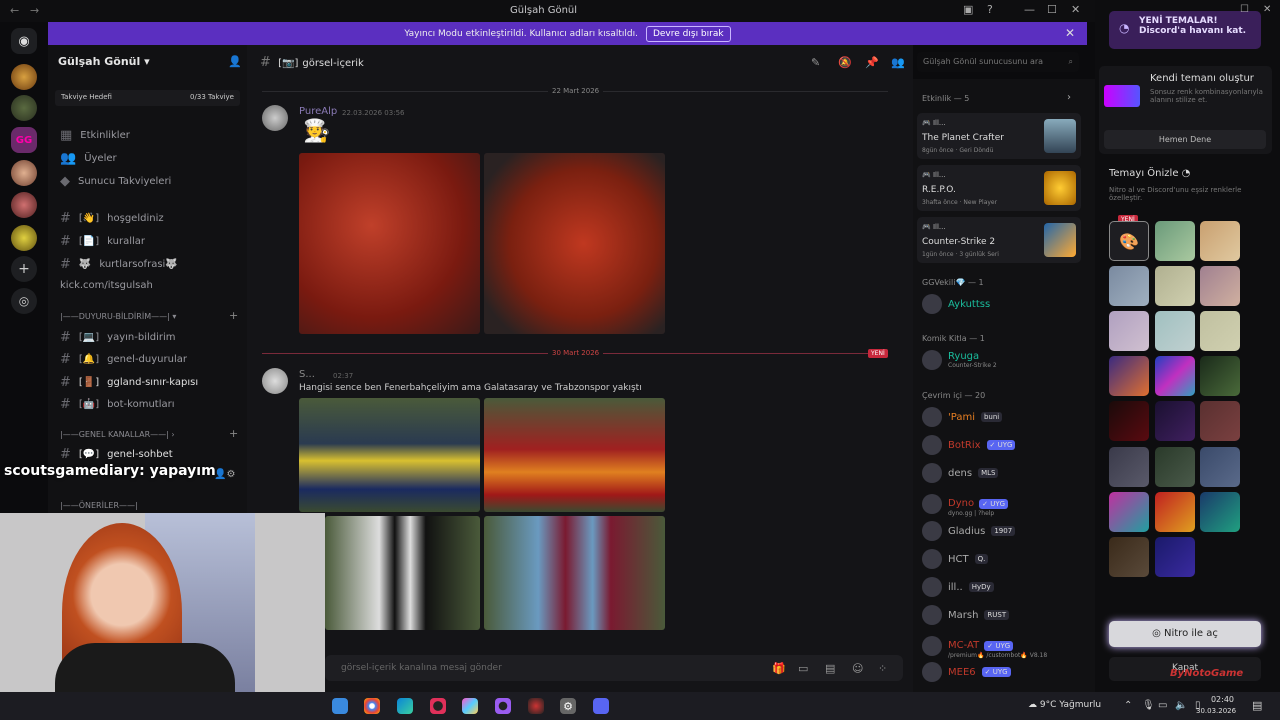 This screenshot has height=720, width=1280. Describe the element at coordinates (118, 316) in the screenshot. I see `category-announcements: |——DUYURU-BİLDİRİM——| ▾` at that location.